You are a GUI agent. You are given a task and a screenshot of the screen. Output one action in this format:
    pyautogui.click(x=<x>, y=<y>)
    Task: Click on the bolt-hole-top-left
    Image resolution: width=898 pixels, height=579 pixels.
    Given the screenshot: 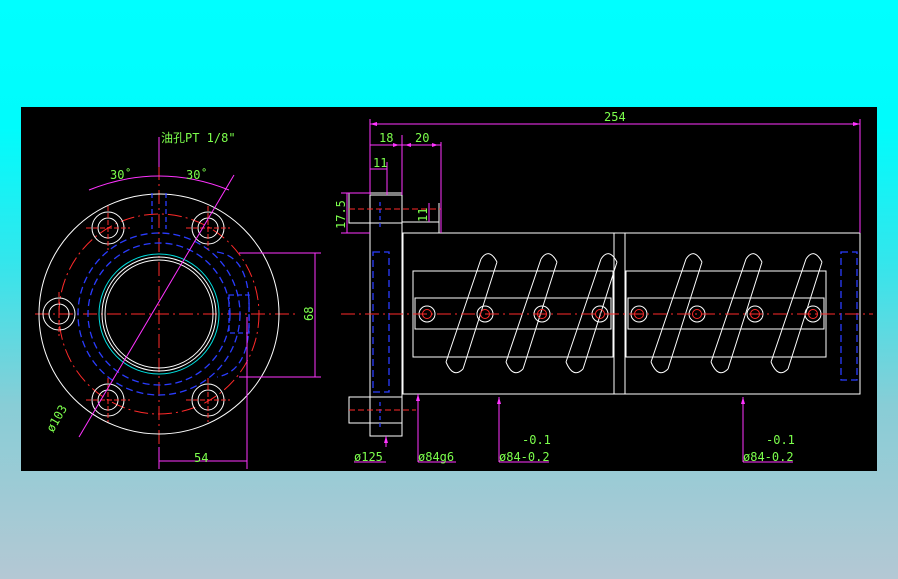 What is the action you would take?
    pyautogui.click(x=108, y=228)
    